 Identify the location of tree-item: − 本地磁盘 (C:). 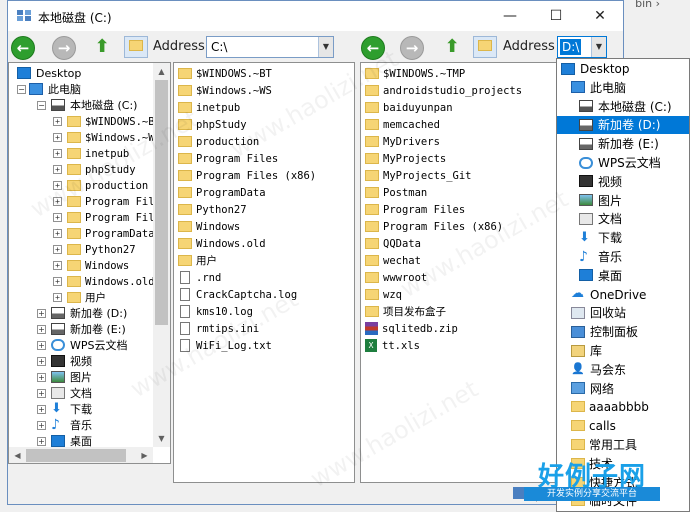
(87, 106).